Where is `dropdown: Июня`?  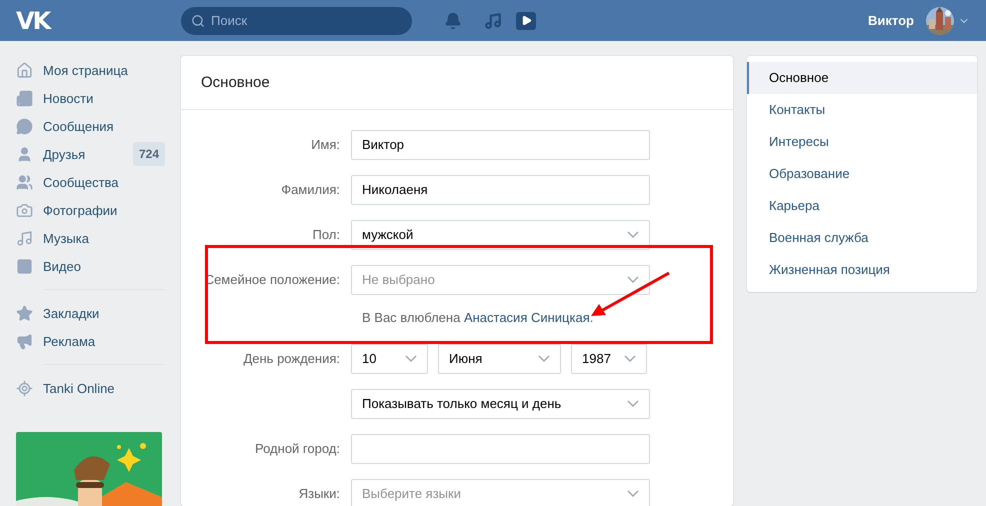
dropdown: Июня is located at coordinates (499, 359).